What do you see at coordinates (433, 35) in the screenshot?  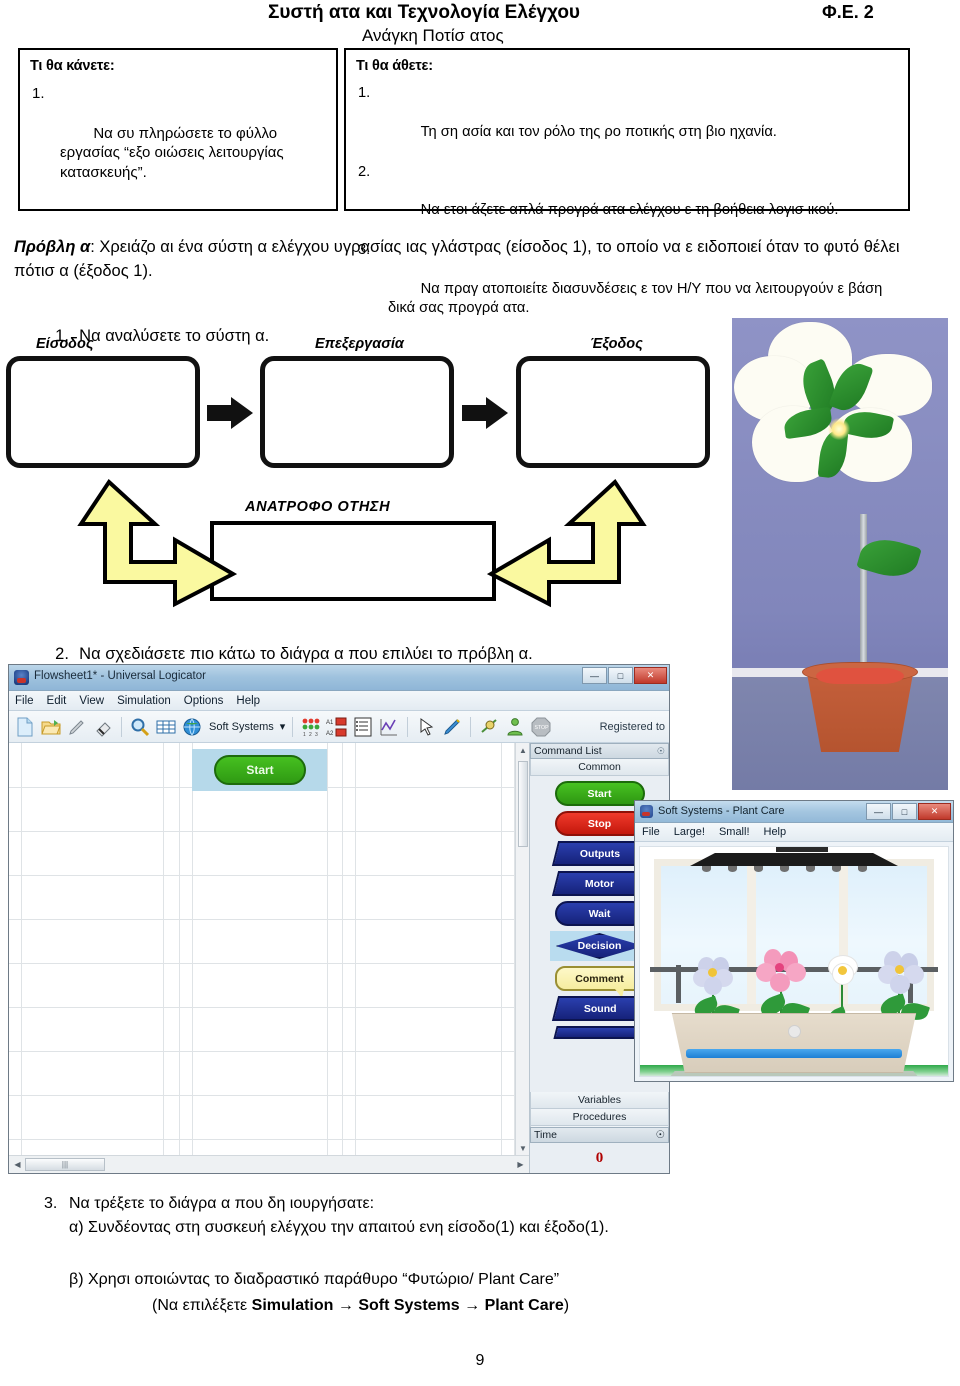 I see `page-subtitle: Ανάγκη Ποτίσ ατος` at bounding box center [433, 35].